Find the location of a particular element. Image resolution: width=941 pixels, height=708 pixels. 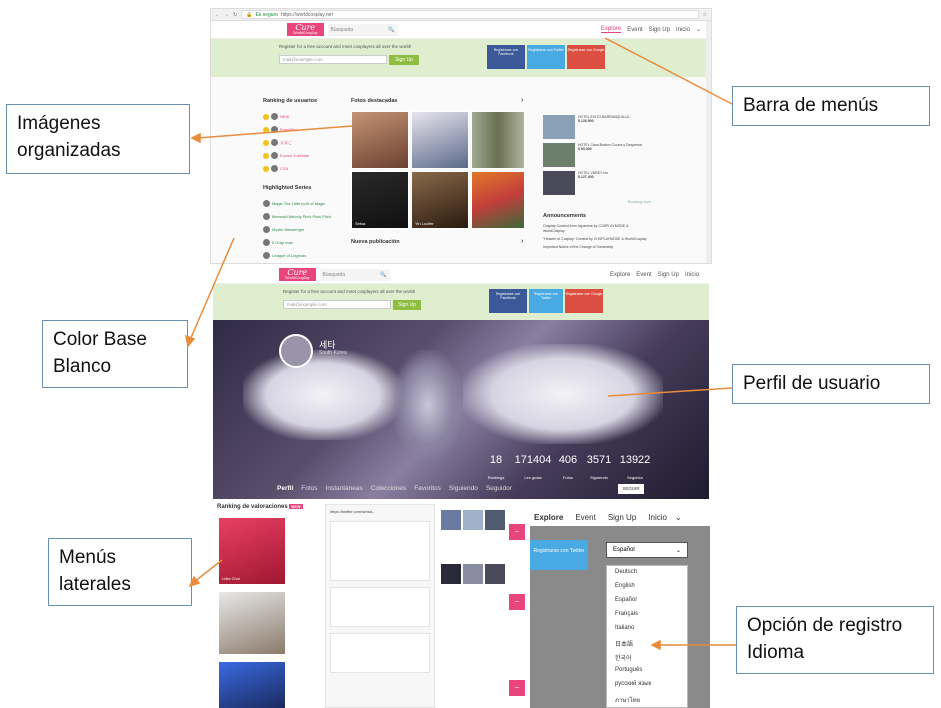

arrow-images is located at coordinates (275, 132).